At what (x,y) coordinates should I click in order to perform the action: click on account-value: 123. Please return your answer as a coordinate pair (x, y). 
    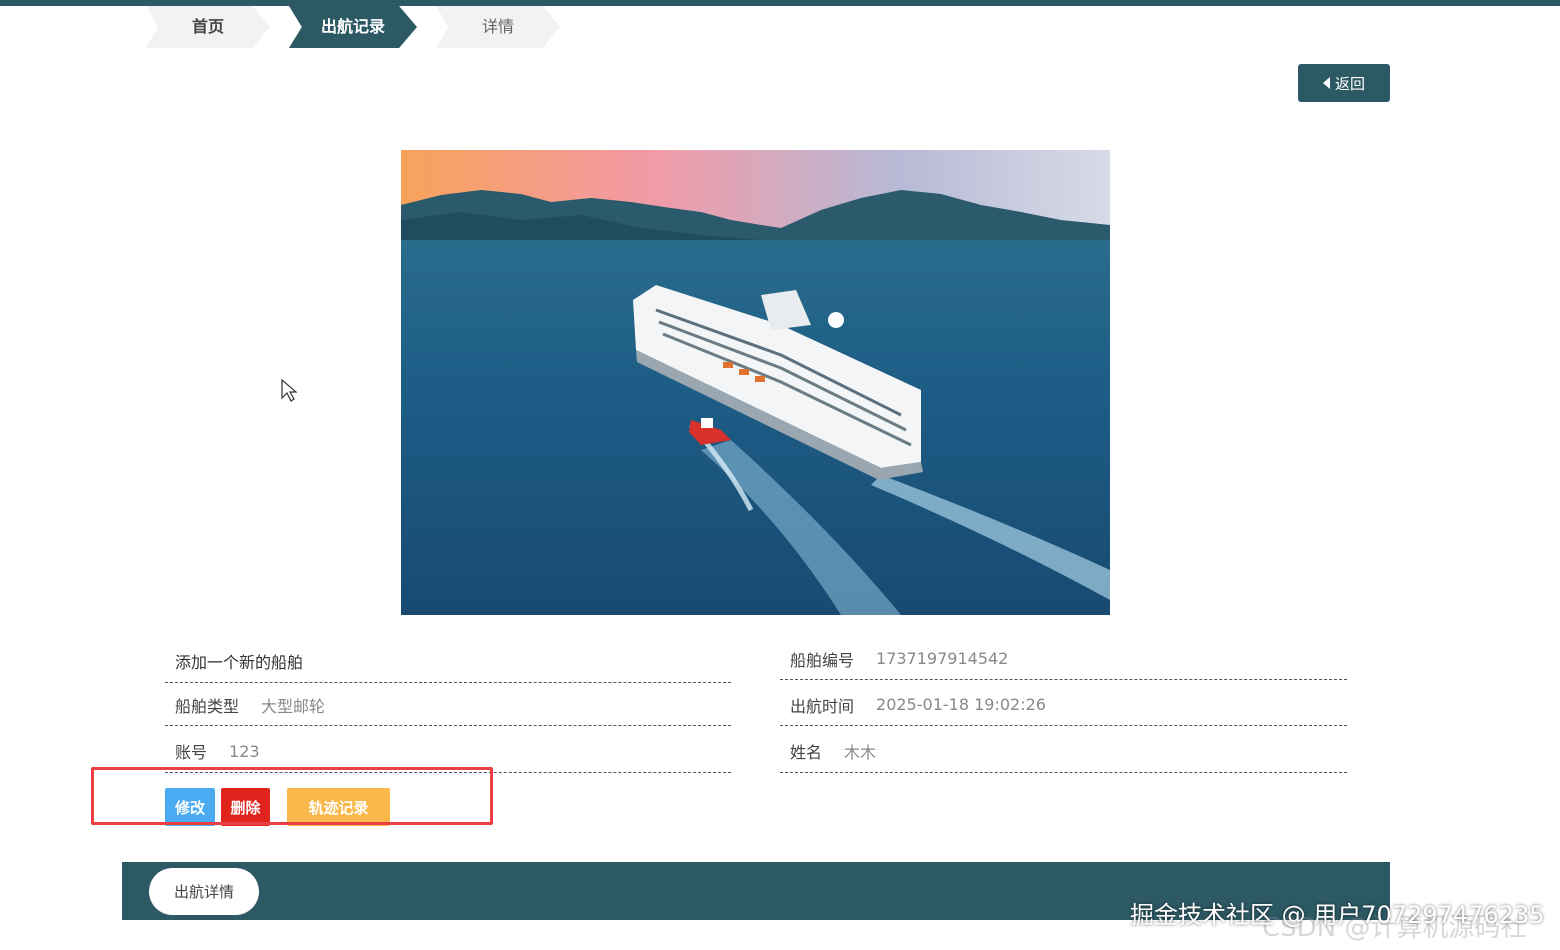
    Looking at the image, I should click on (244, 751).